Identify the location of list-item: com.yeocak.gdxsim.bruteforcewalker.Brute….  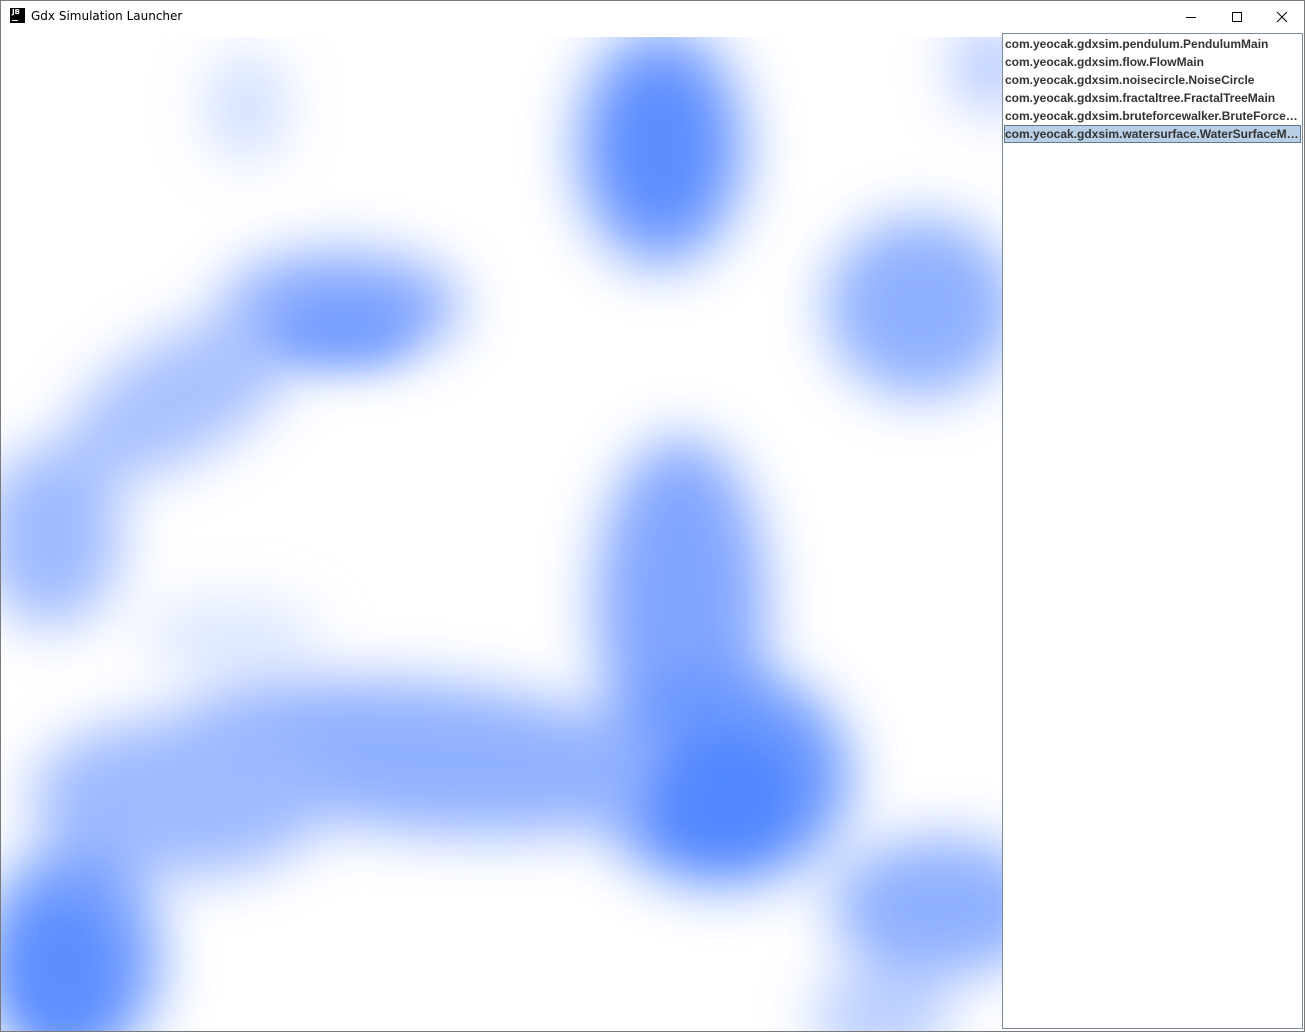
(1152, 116).